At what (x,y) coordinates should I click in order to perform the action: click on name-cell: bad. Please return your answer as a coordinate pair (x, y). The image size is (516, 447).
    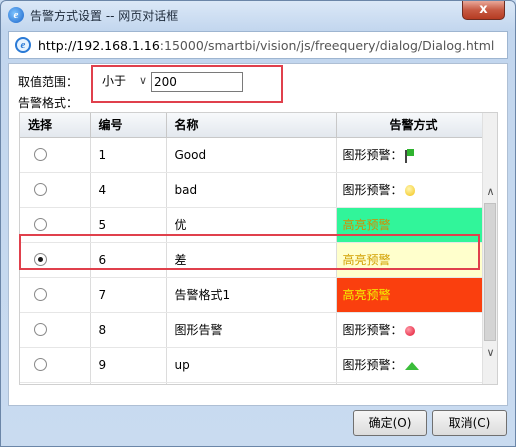
    Looking at the image, I should click on (251, 190).